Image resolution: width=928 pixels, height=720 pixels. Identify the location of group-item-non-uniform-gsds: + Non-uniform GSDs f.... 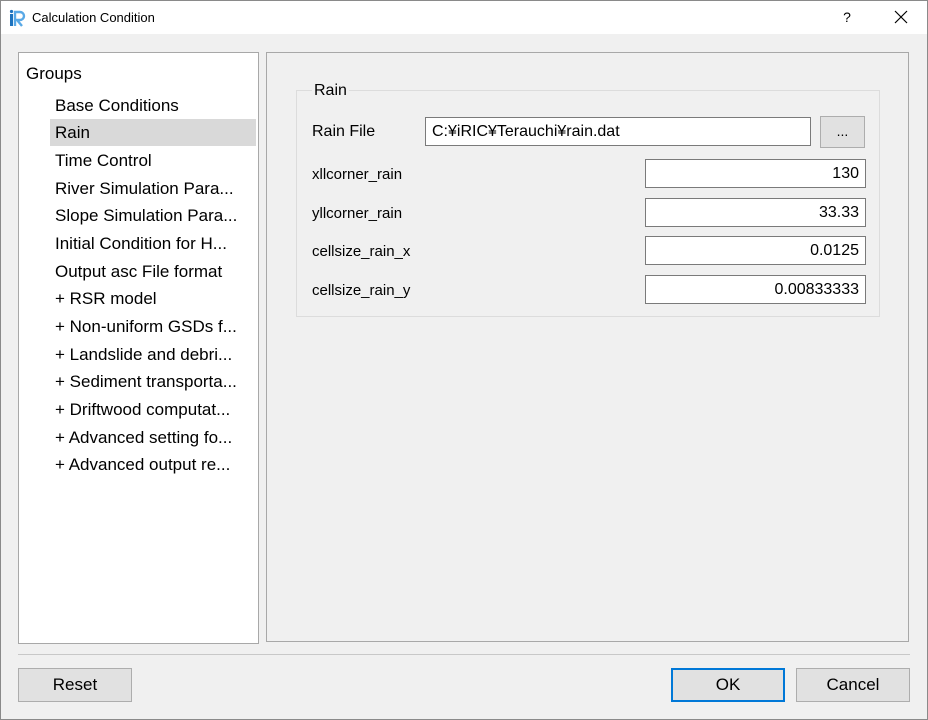
(153, 326).